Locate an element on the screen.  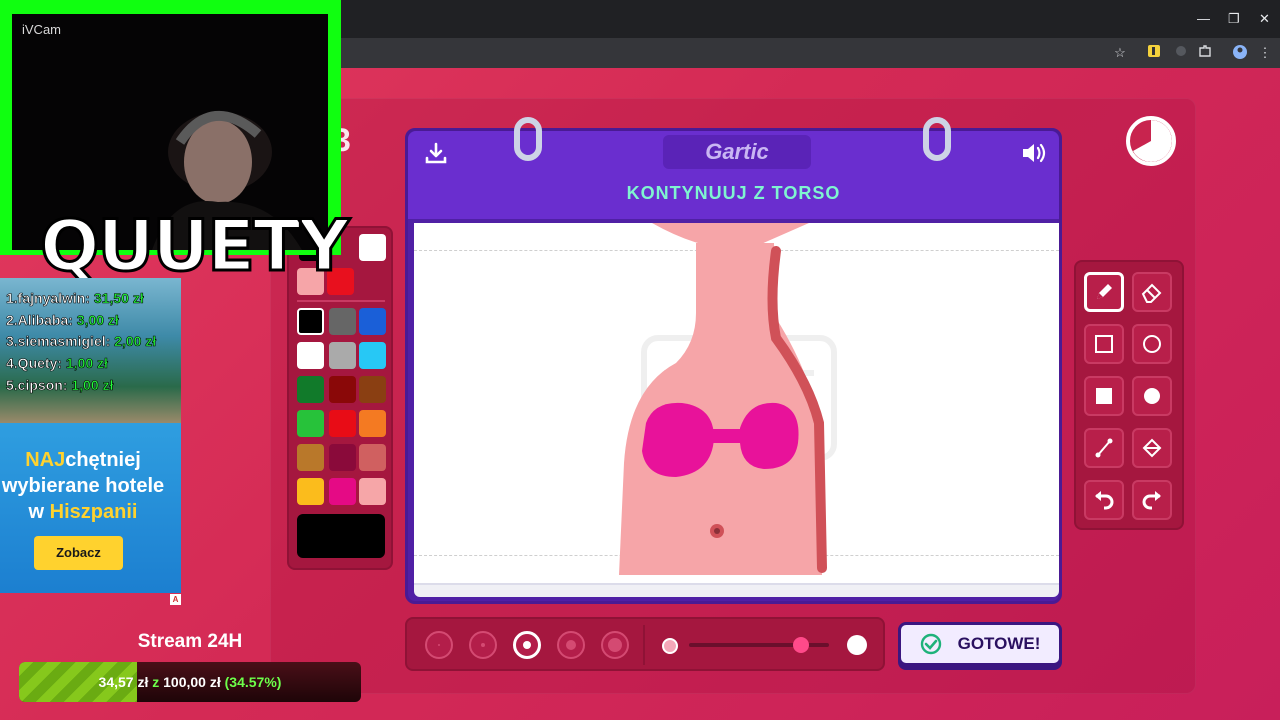
eraser-tool is located at coordinates (1152, 292).